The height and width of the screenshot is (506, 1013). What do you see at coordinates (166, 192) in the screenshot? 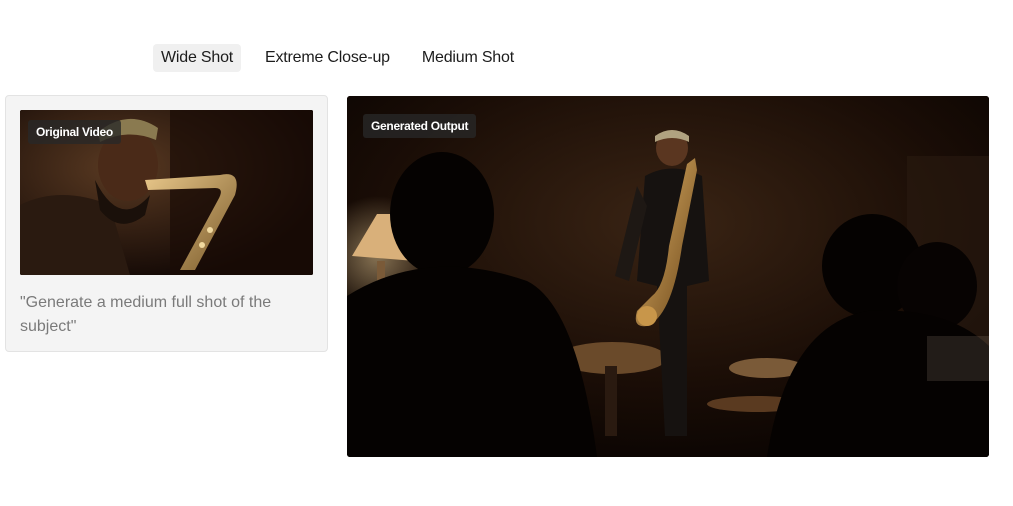
I see `original-video-thumbnail: Original Video` at bounding box center [166, 192].